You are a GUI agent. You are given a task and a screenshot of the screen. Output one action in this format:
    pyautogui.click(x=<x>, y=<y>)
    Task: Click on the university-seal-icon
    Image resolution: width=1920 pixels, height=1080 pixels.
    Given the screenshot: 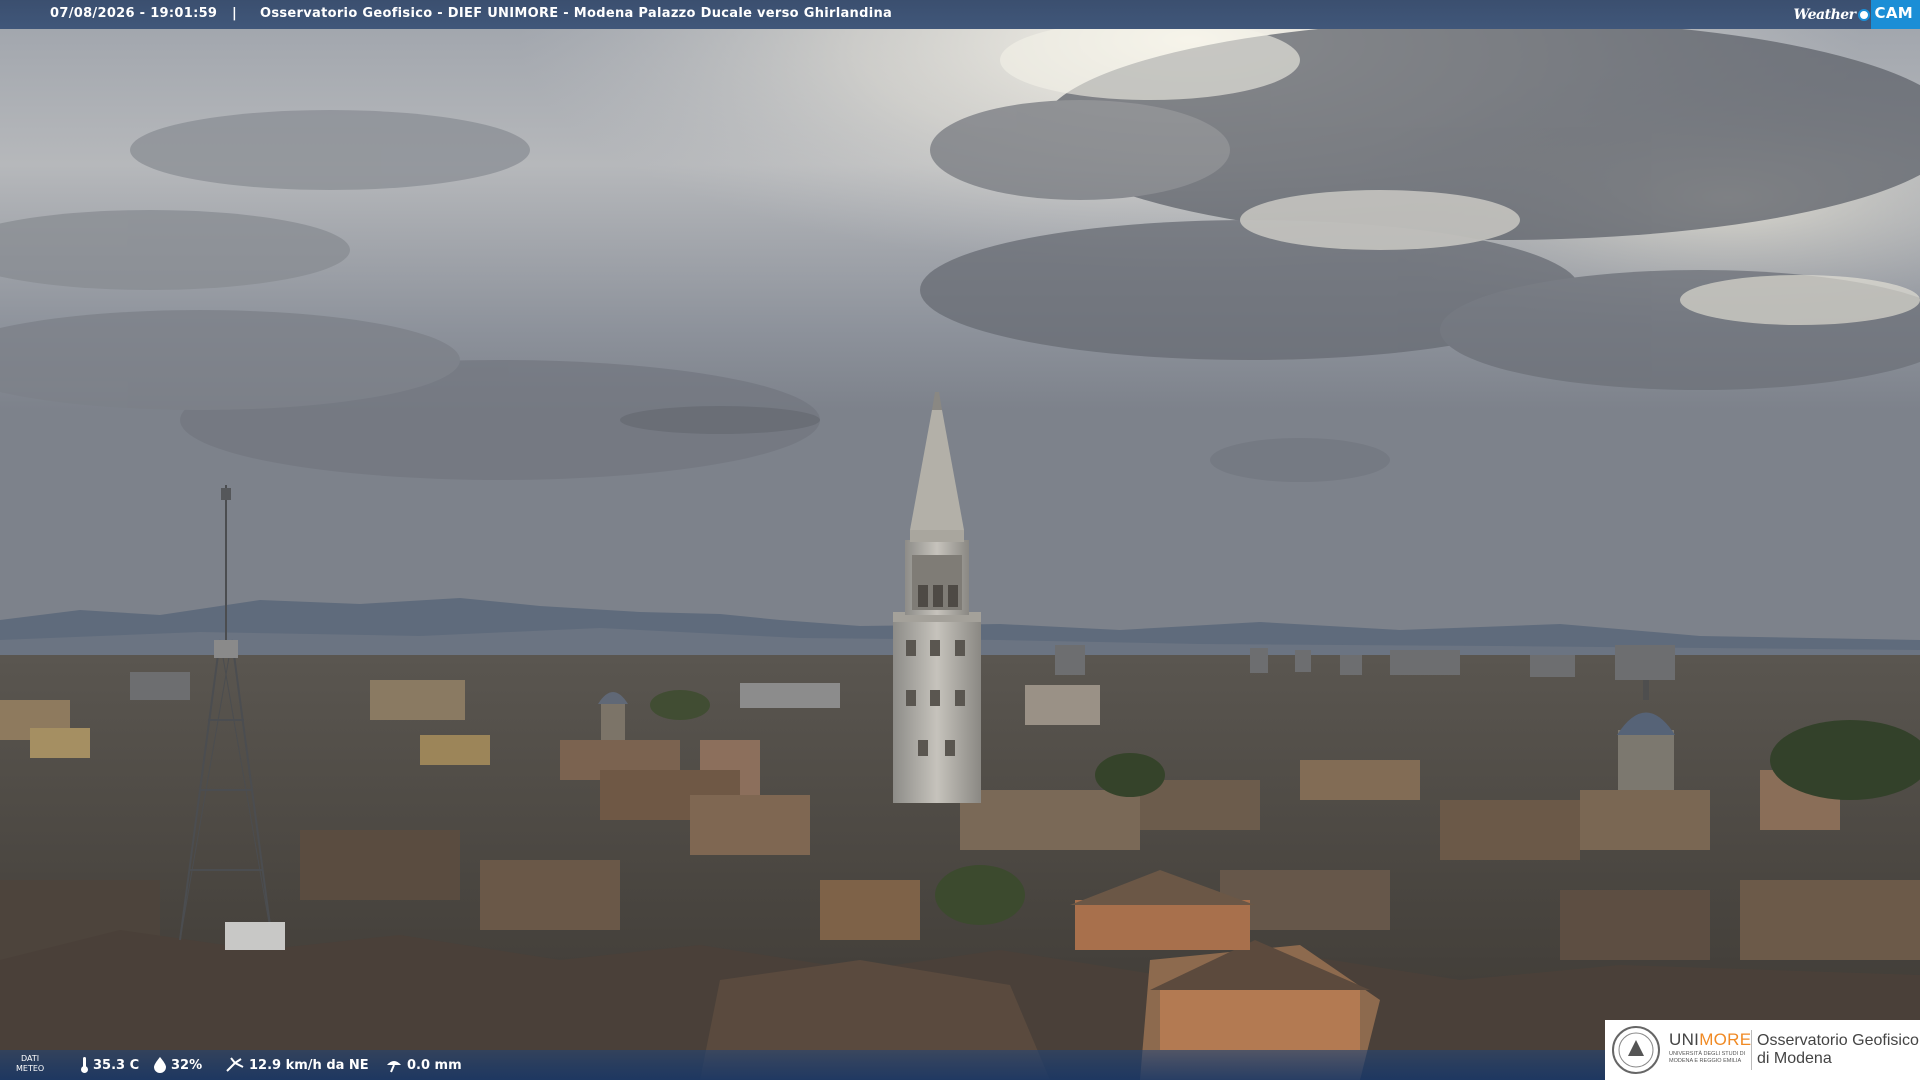 What is the action you would take?
    pyautogui.click(x=1636, y=1050)
    